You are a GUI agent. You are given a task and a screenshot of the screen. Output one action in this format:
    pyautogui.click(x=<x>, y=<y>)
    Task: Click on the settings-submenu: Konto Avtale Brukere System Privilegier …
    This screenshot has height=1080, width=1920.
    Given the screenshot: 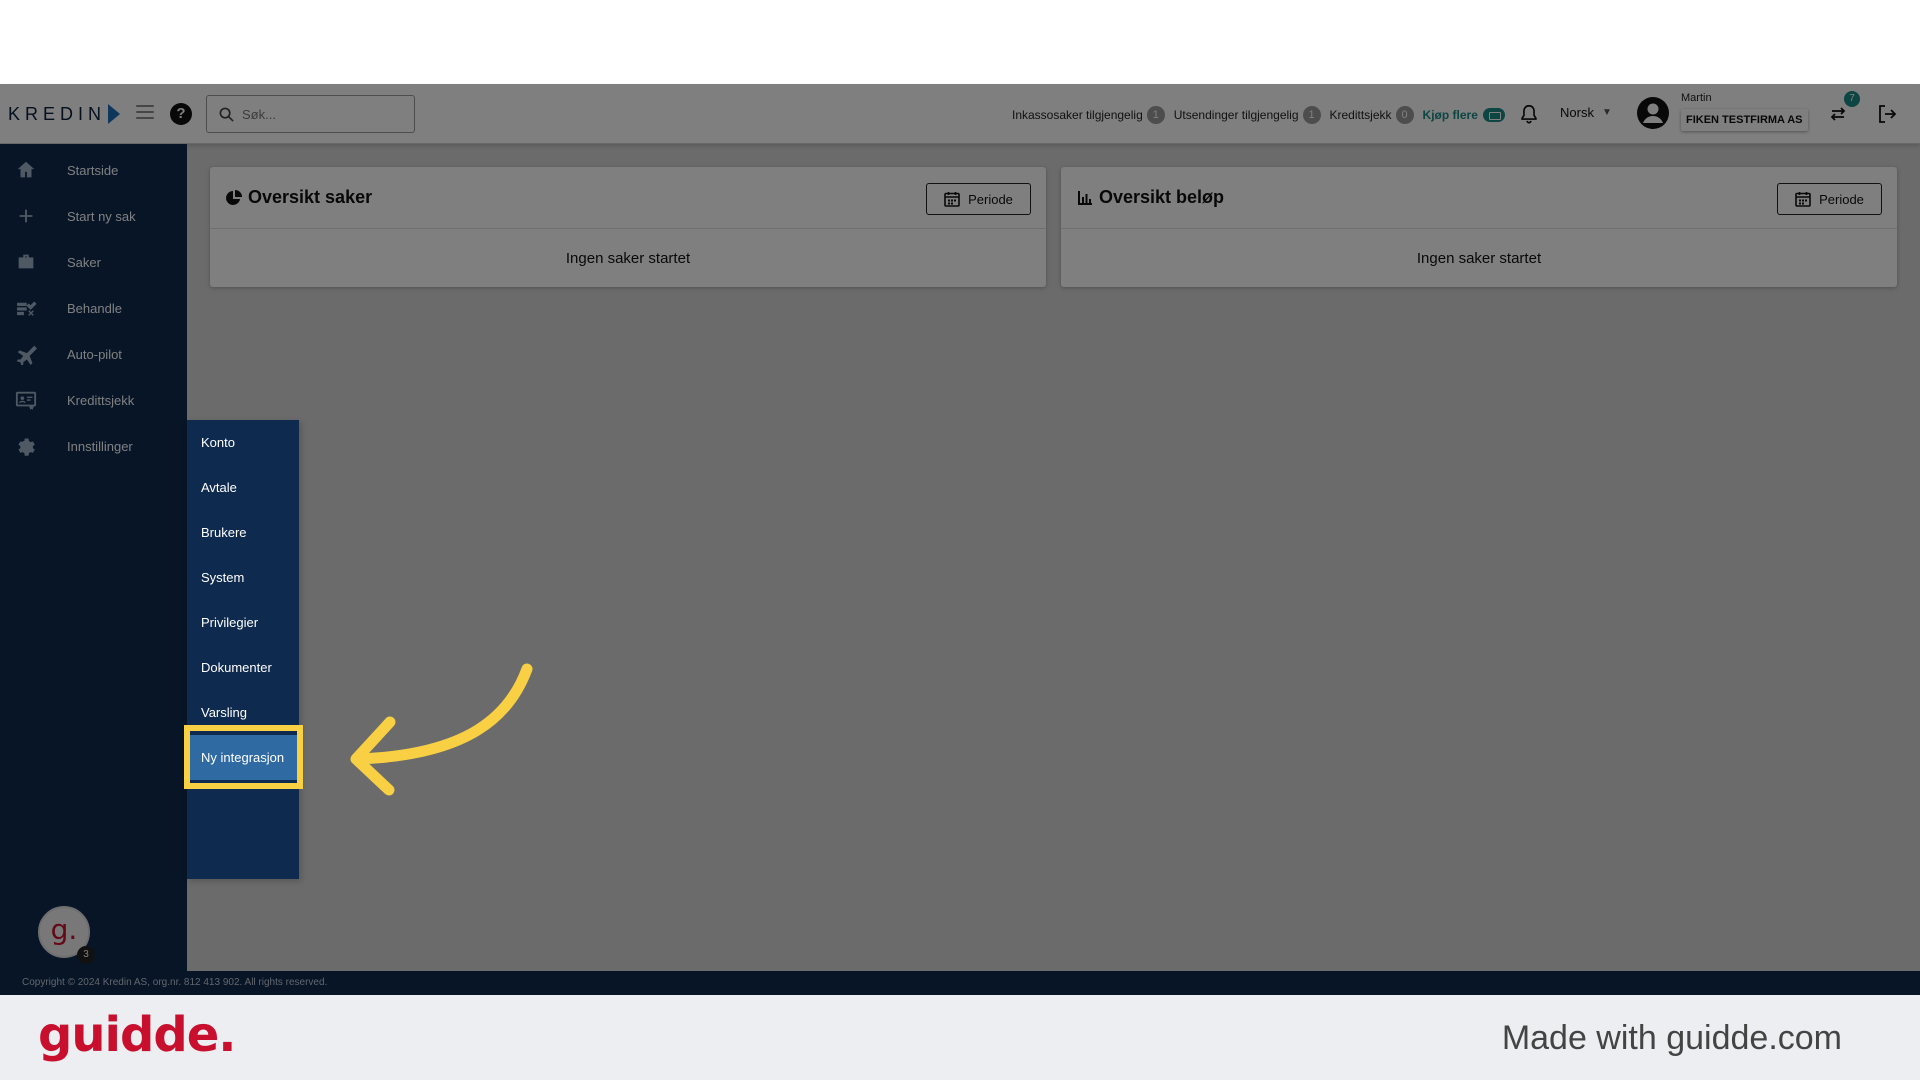 What is the action you would take?
    pyautogui.click(x=243, y=649)
    